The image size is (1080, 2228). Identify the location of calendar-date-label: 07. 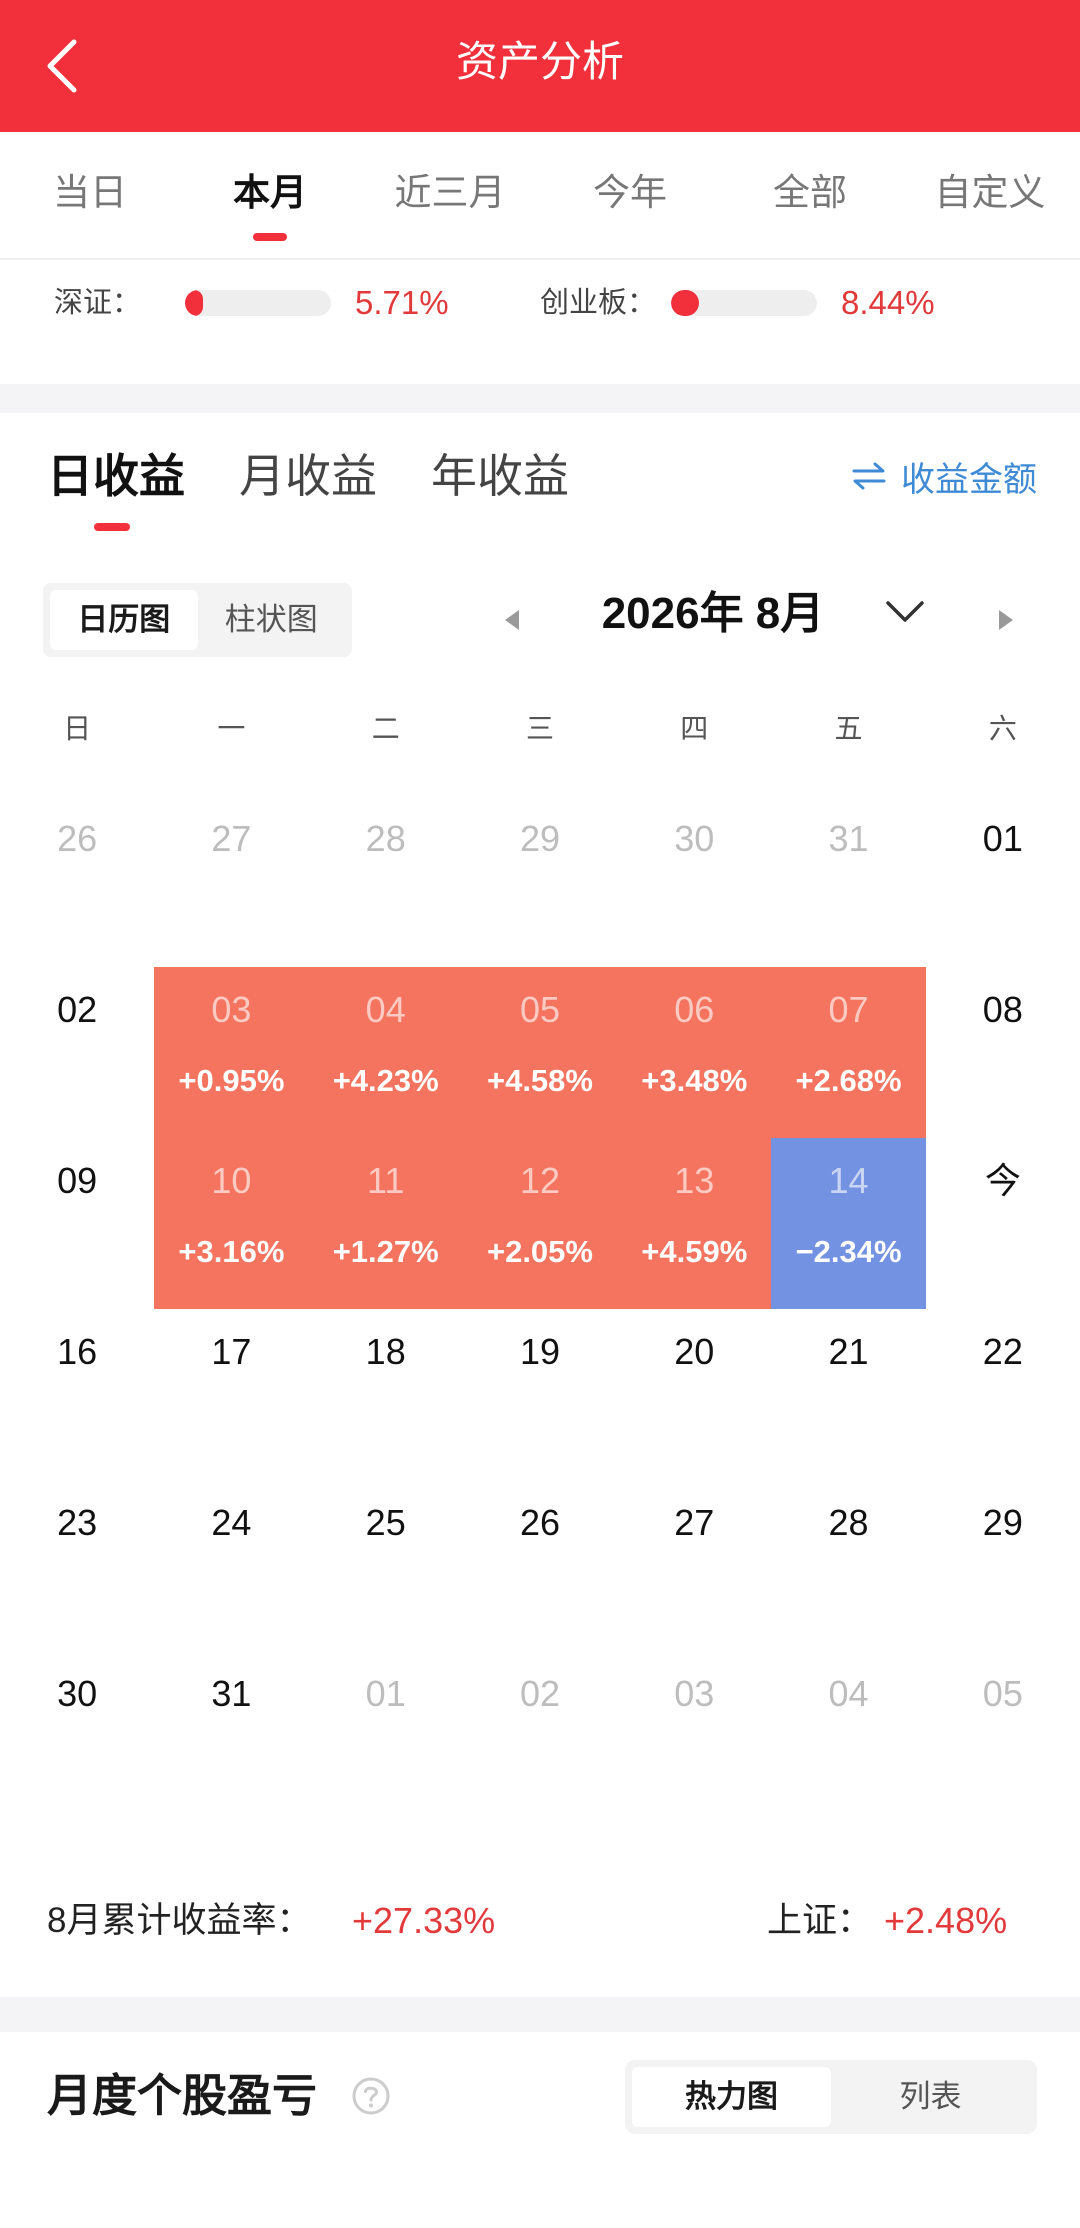
(848, 1009).